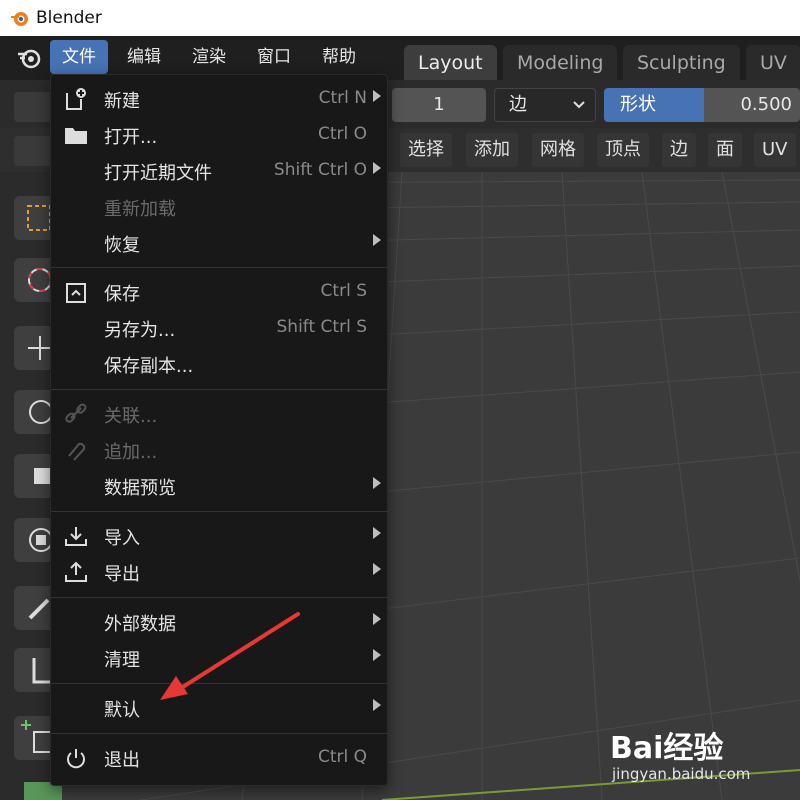 This screenshot has height=800, width=800. Describe the element at coordinates (230, 656) in the screenshot. I see `annotation-arrow` at that location.